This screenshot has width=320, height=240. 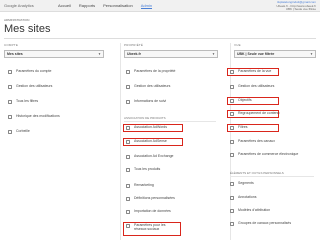 What do you see at coordinates (232, 142) in the screenshot?
I see `channel-icon` at bounding box center [232, 142].